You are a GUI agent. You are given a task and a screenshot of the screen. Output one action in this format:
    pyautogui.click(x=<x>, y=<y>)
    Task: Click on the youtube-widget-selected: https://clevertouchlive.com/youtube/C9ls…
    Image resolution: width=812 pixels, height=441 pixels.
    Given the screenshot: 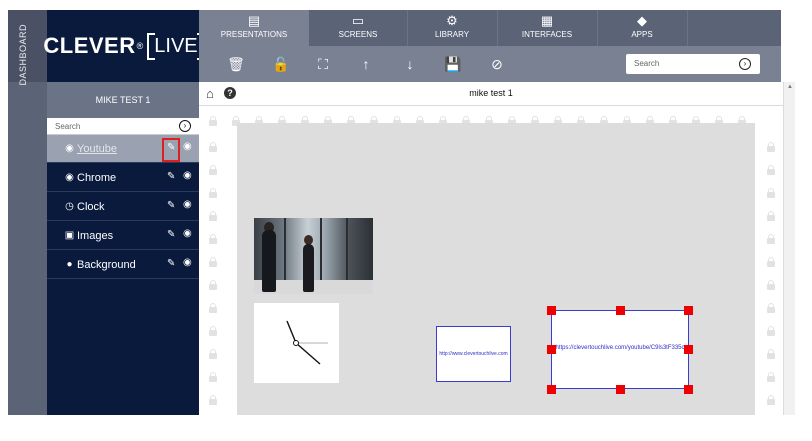 What is the action you would take?
    pyautogui.click(x=620, y=349)
    